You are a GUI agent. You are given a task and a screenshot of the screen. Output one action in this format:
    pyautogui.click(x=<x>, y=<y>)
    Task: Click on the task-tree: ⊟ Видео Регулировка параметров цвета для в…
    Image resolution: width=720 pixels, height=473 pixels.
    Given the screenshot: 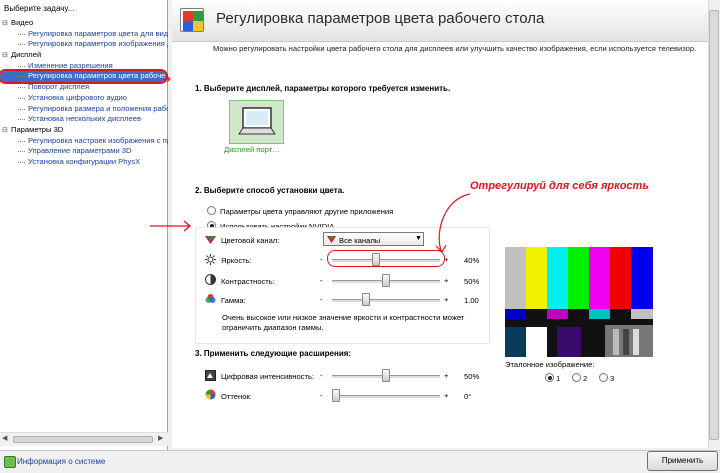 What is the action you would take?
    pyautogui.click(x=84, y=93)
    